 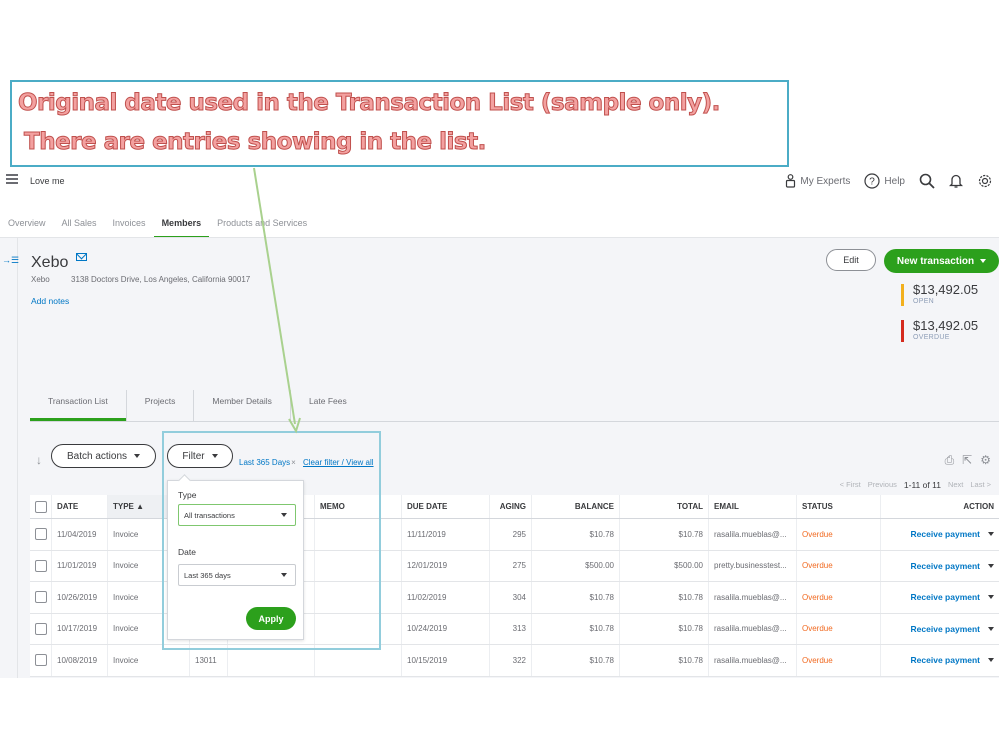 What do you see at coordinates (47, 181) in the screenshot?
I see `company-name: Love me` at bounding box center [47, 181].